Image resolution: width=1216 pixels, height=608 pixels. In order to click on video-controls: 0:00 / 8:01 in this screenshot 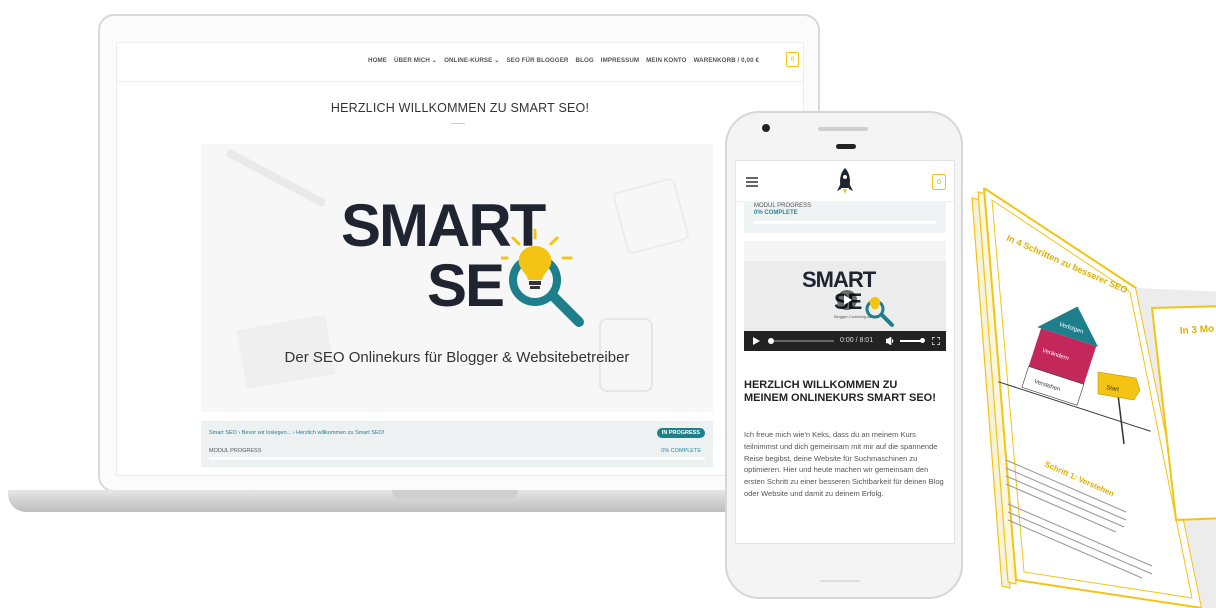, I will do `click(845, 341)`.